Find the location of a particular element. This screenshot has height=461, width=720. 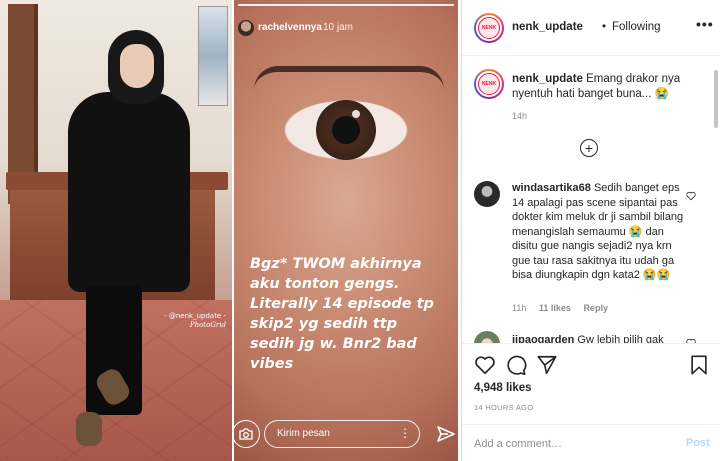

share-icon is located at coordinates (547, 365).